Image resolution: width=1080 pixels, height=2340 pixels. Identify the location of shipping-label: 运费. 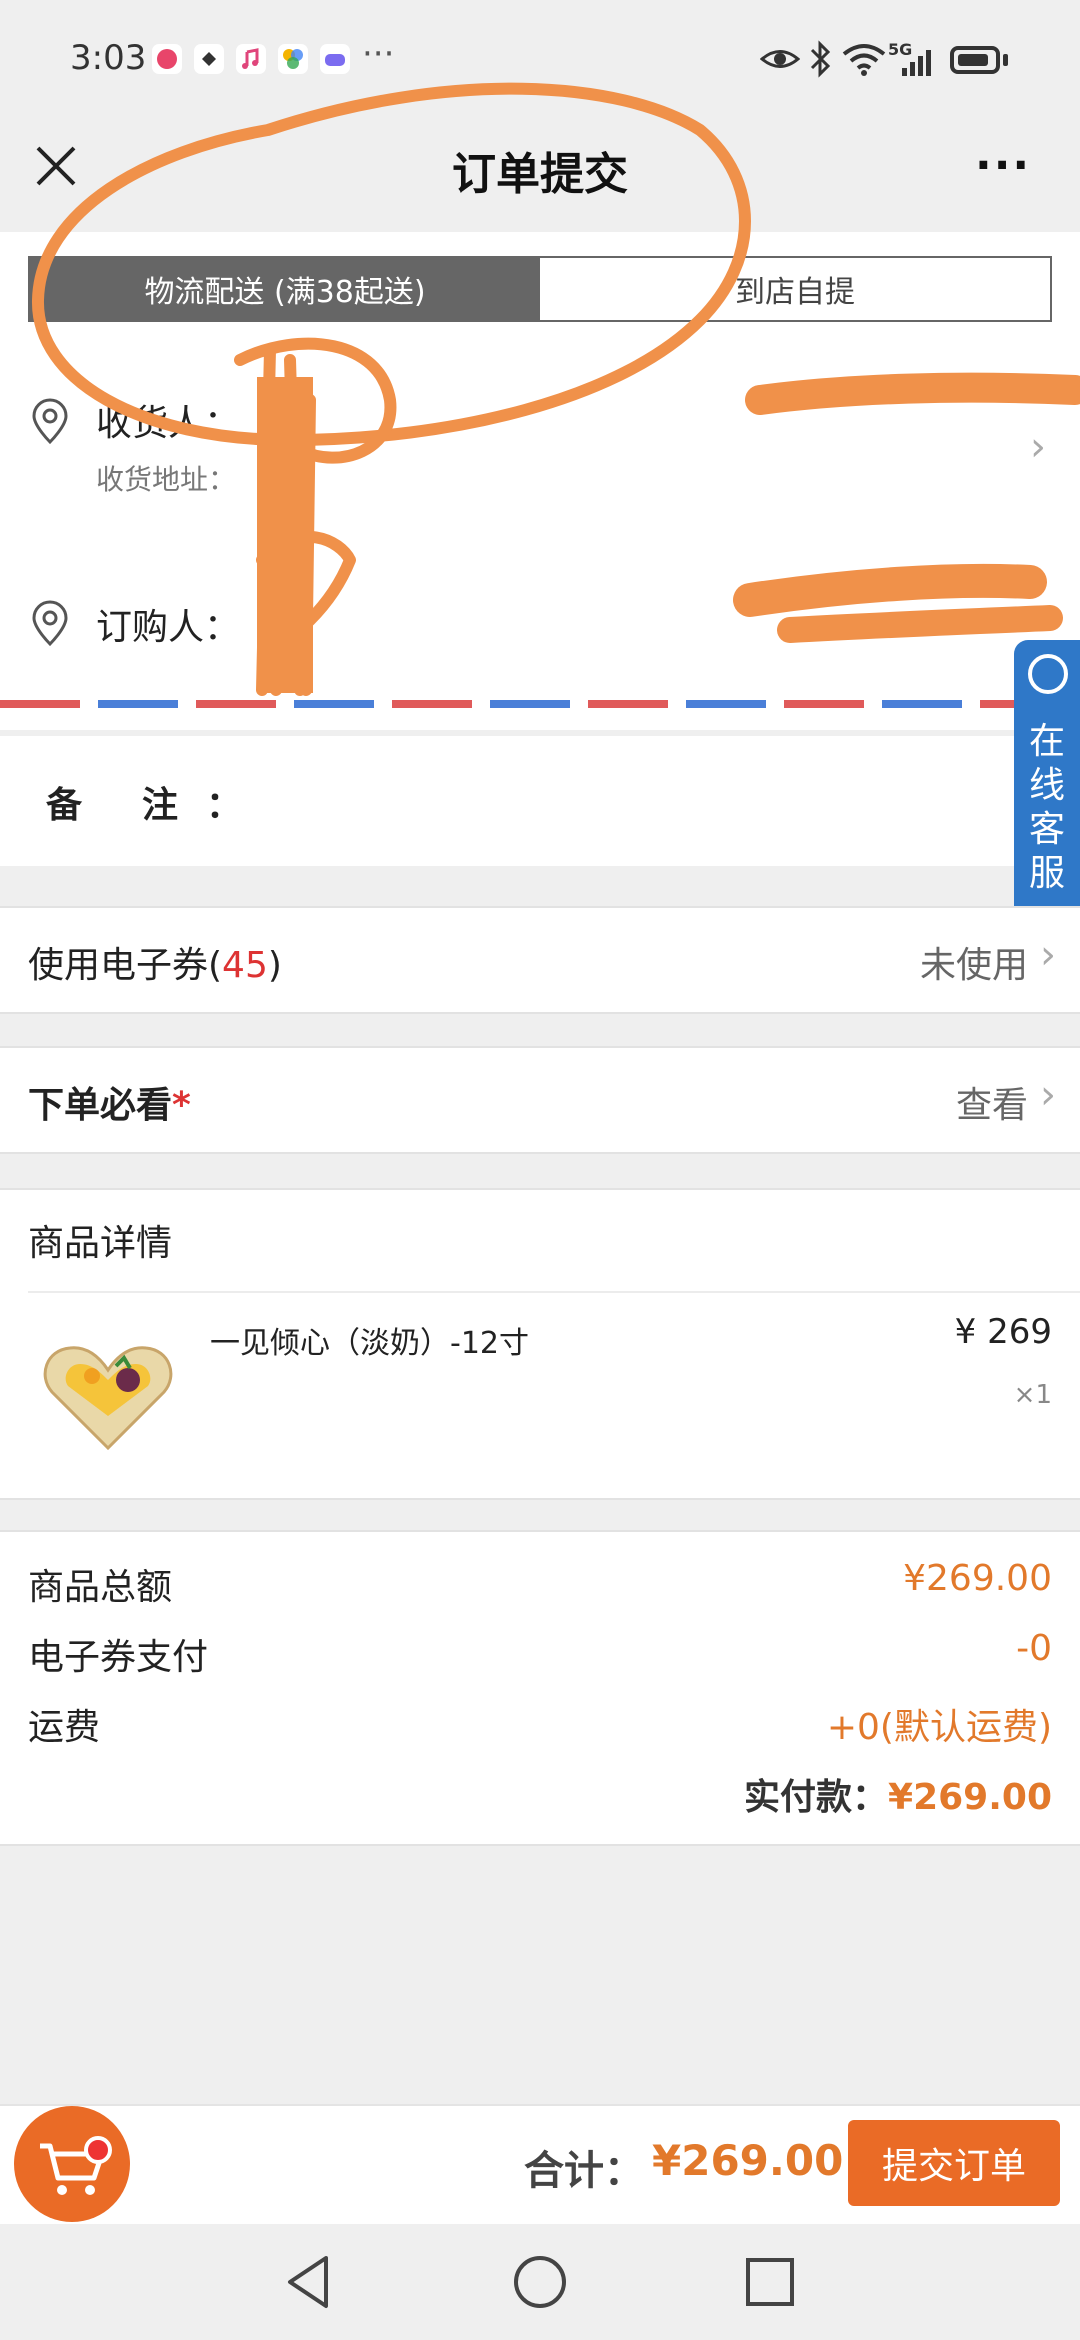
(64, 1727).